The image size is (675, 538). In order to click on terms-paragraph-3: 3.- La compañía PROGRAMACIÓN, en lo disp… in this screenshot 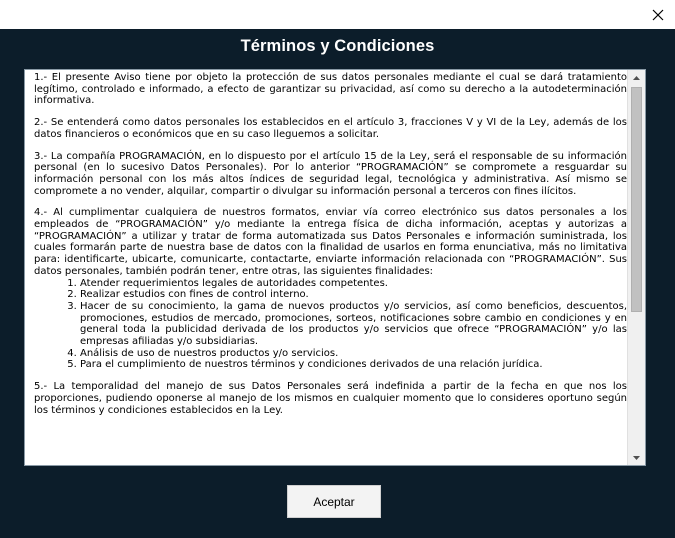, I will do `click(330, 173)`.